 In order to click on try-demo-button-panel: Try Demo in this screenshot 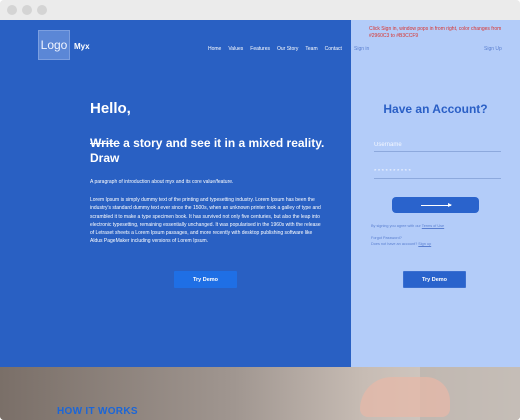, I will do `click(434, 279)`.